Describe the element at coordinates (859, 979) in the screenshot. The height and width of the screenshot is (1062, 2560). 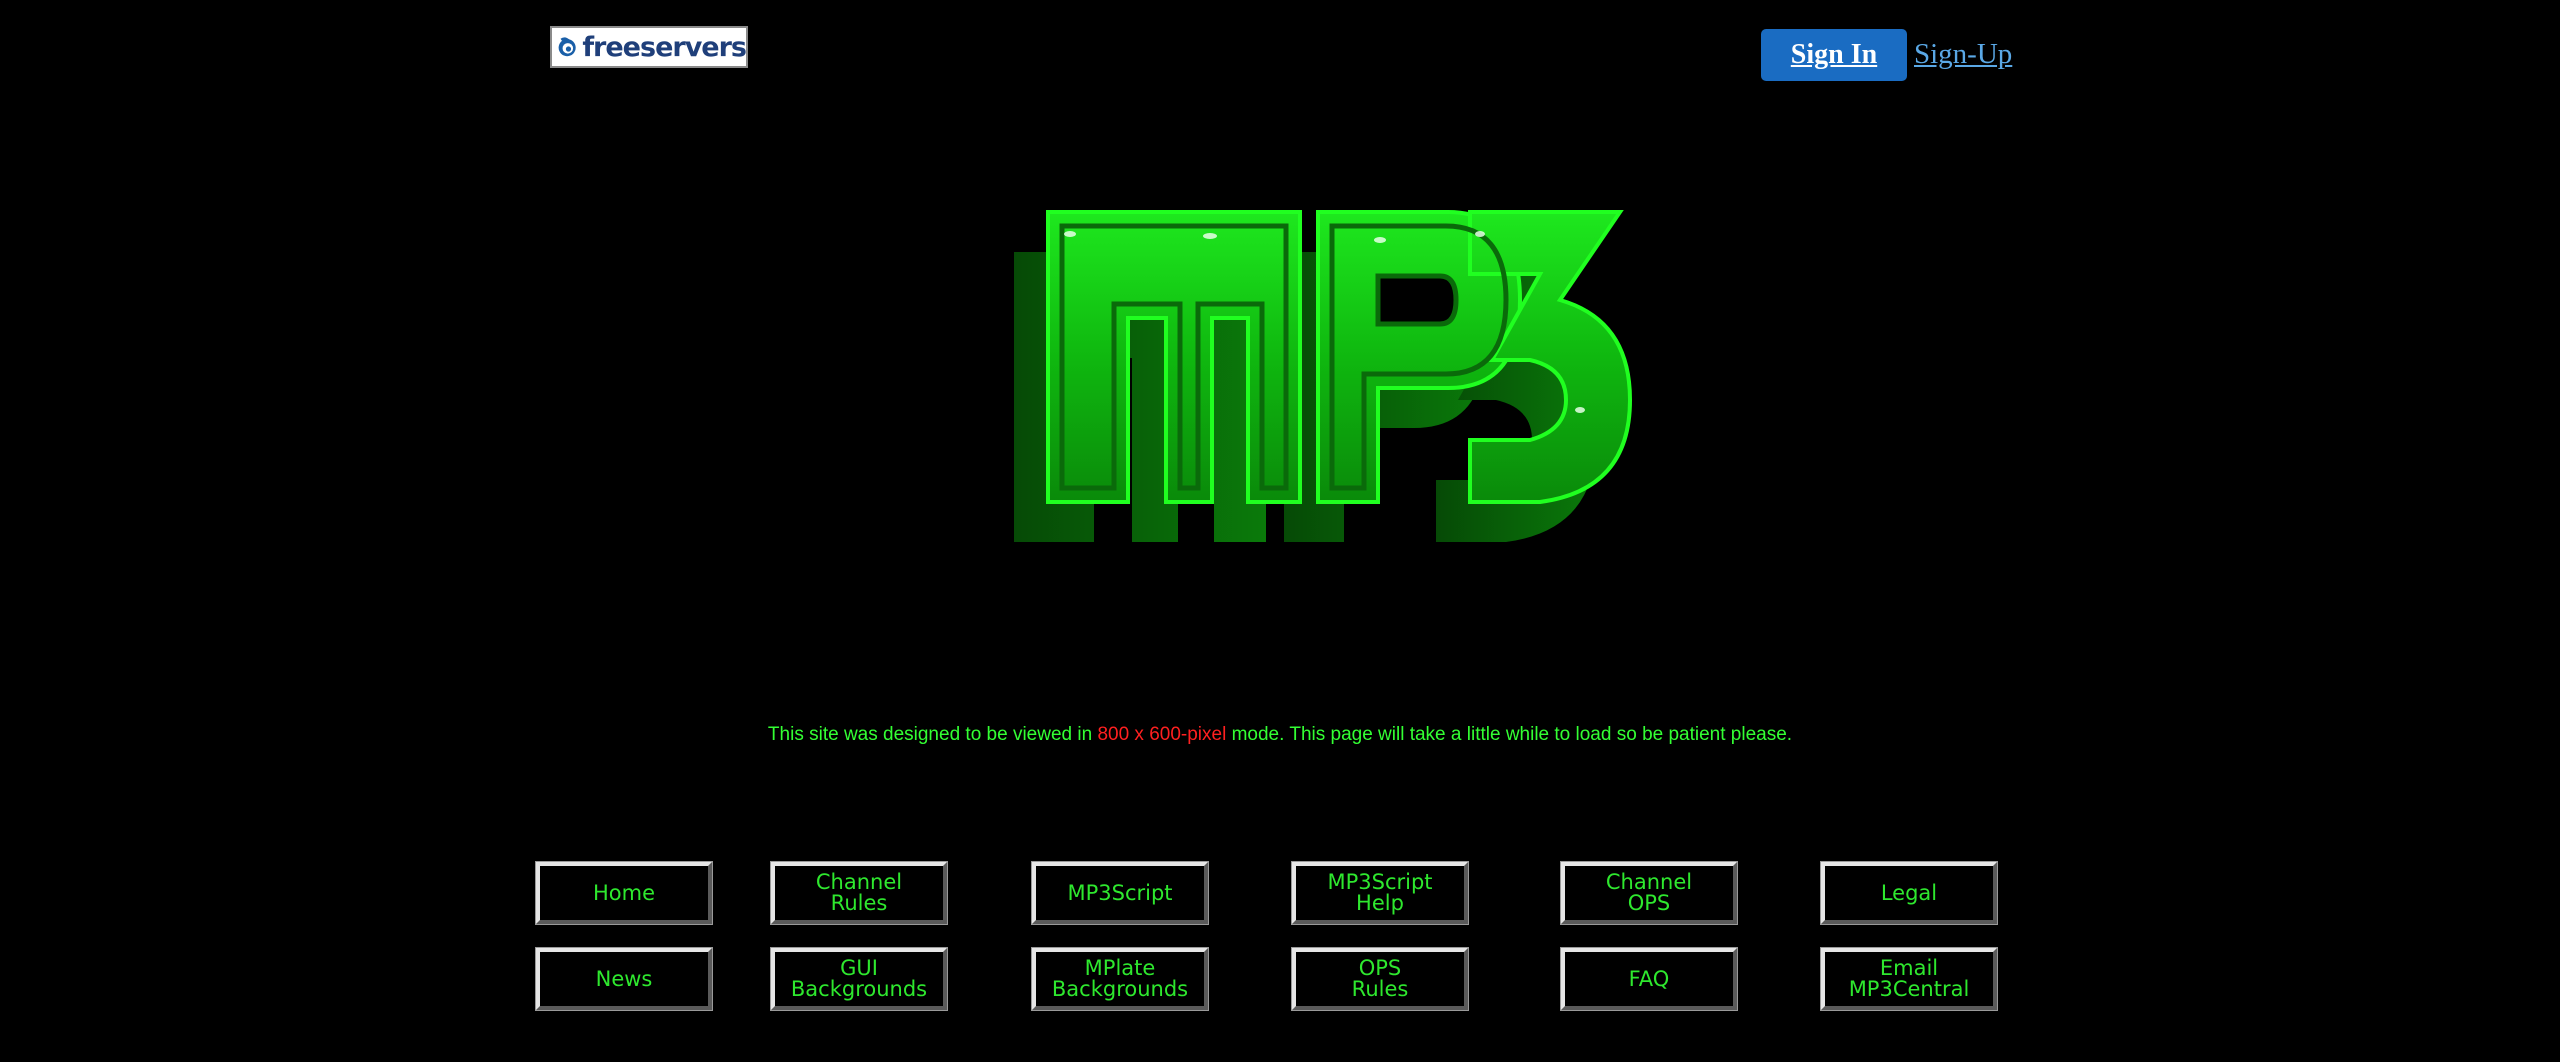
I see `nav-button-gui-backgrounds: GUI Backgrounds` at that location.